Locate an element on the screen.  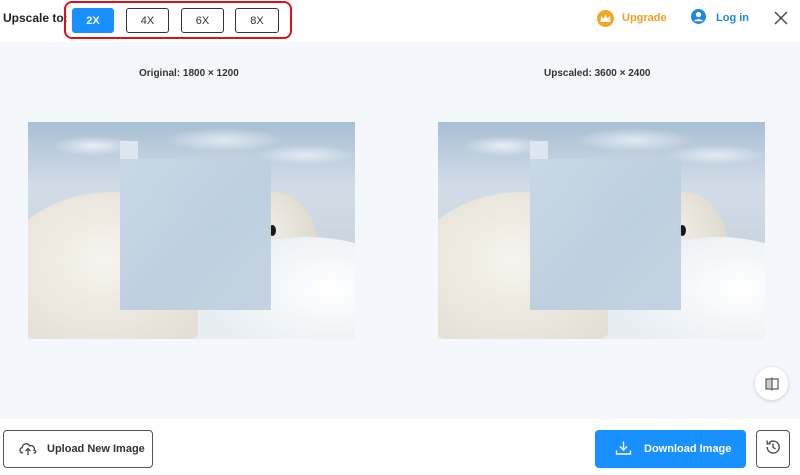
login-label: Log in is located at coordinates (732, 18).